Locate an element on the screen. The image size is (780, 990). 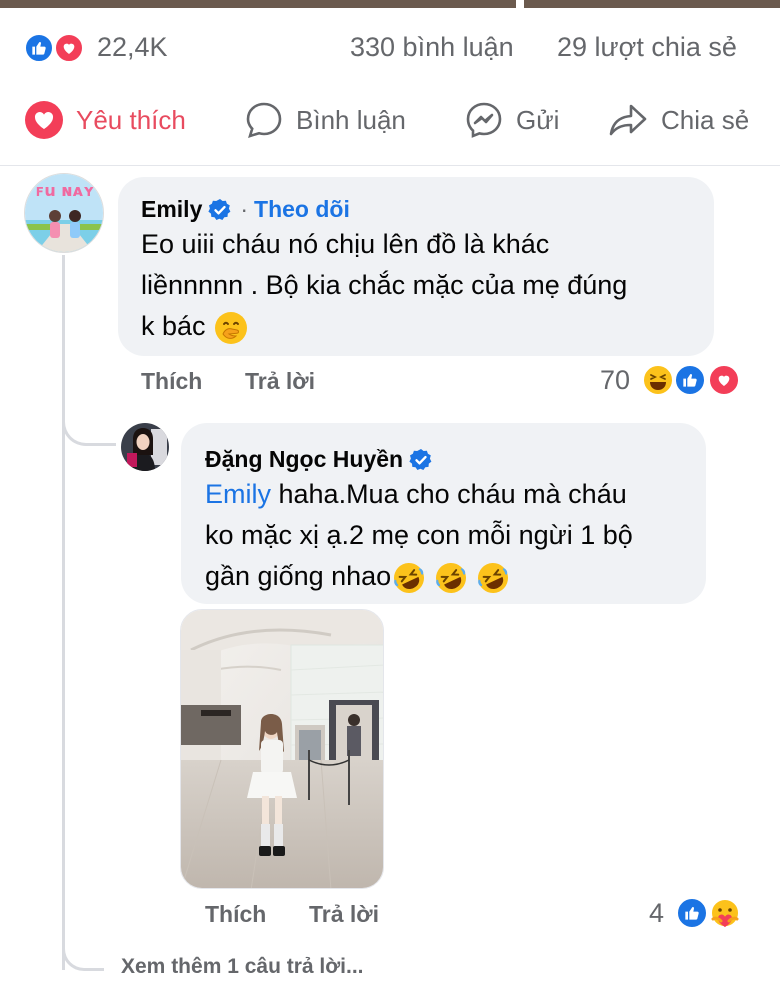
comment-header: Emily · Theo dõi is located at coordinates (245, 209).